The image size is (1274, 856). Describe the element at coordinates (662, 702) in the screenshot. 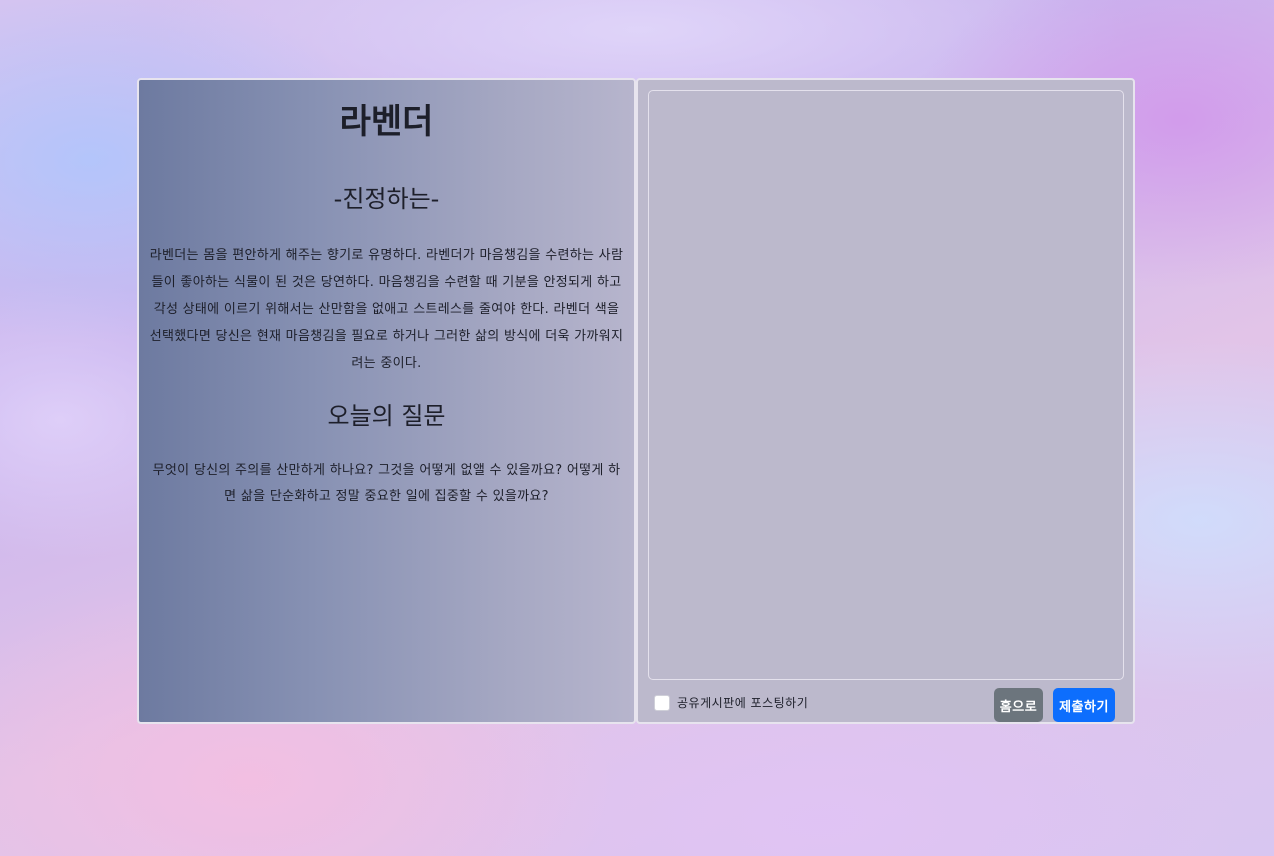

I see `share-checkbox` at that location.